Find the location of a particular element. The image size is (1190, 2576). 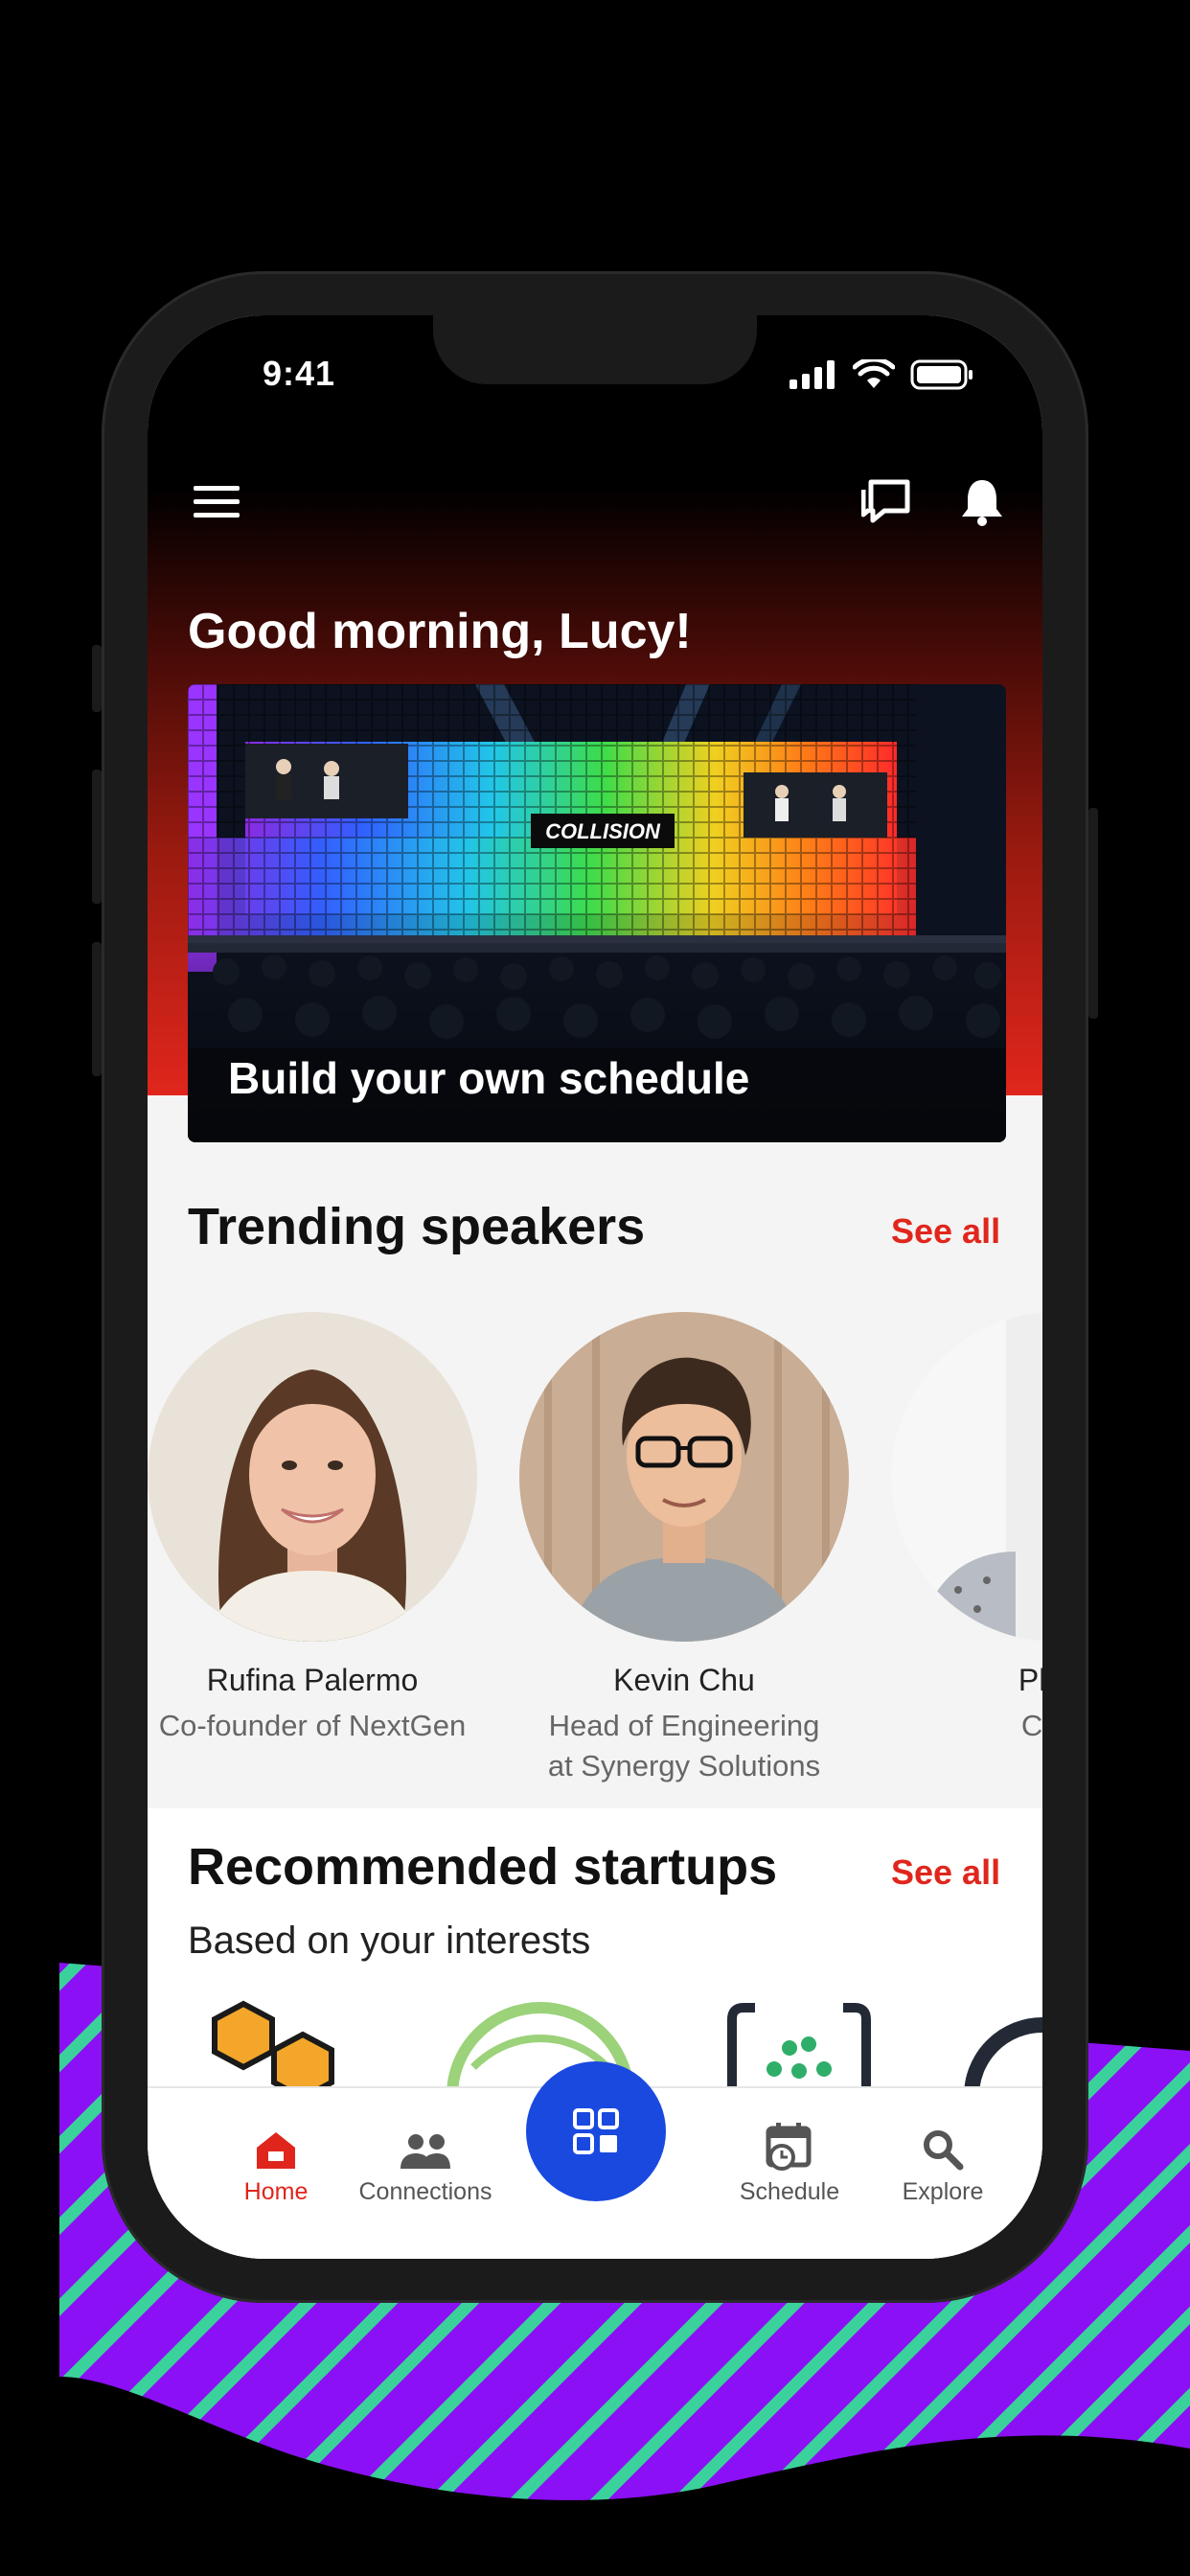

speaker-name: Kevin Chu is located at coordinates (684, 1680).